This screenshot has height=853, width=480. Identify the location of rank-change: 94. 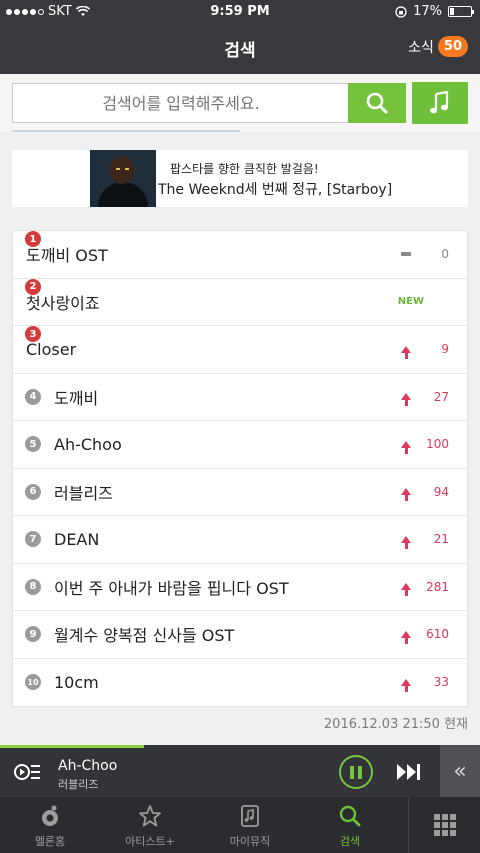
(425, 493).